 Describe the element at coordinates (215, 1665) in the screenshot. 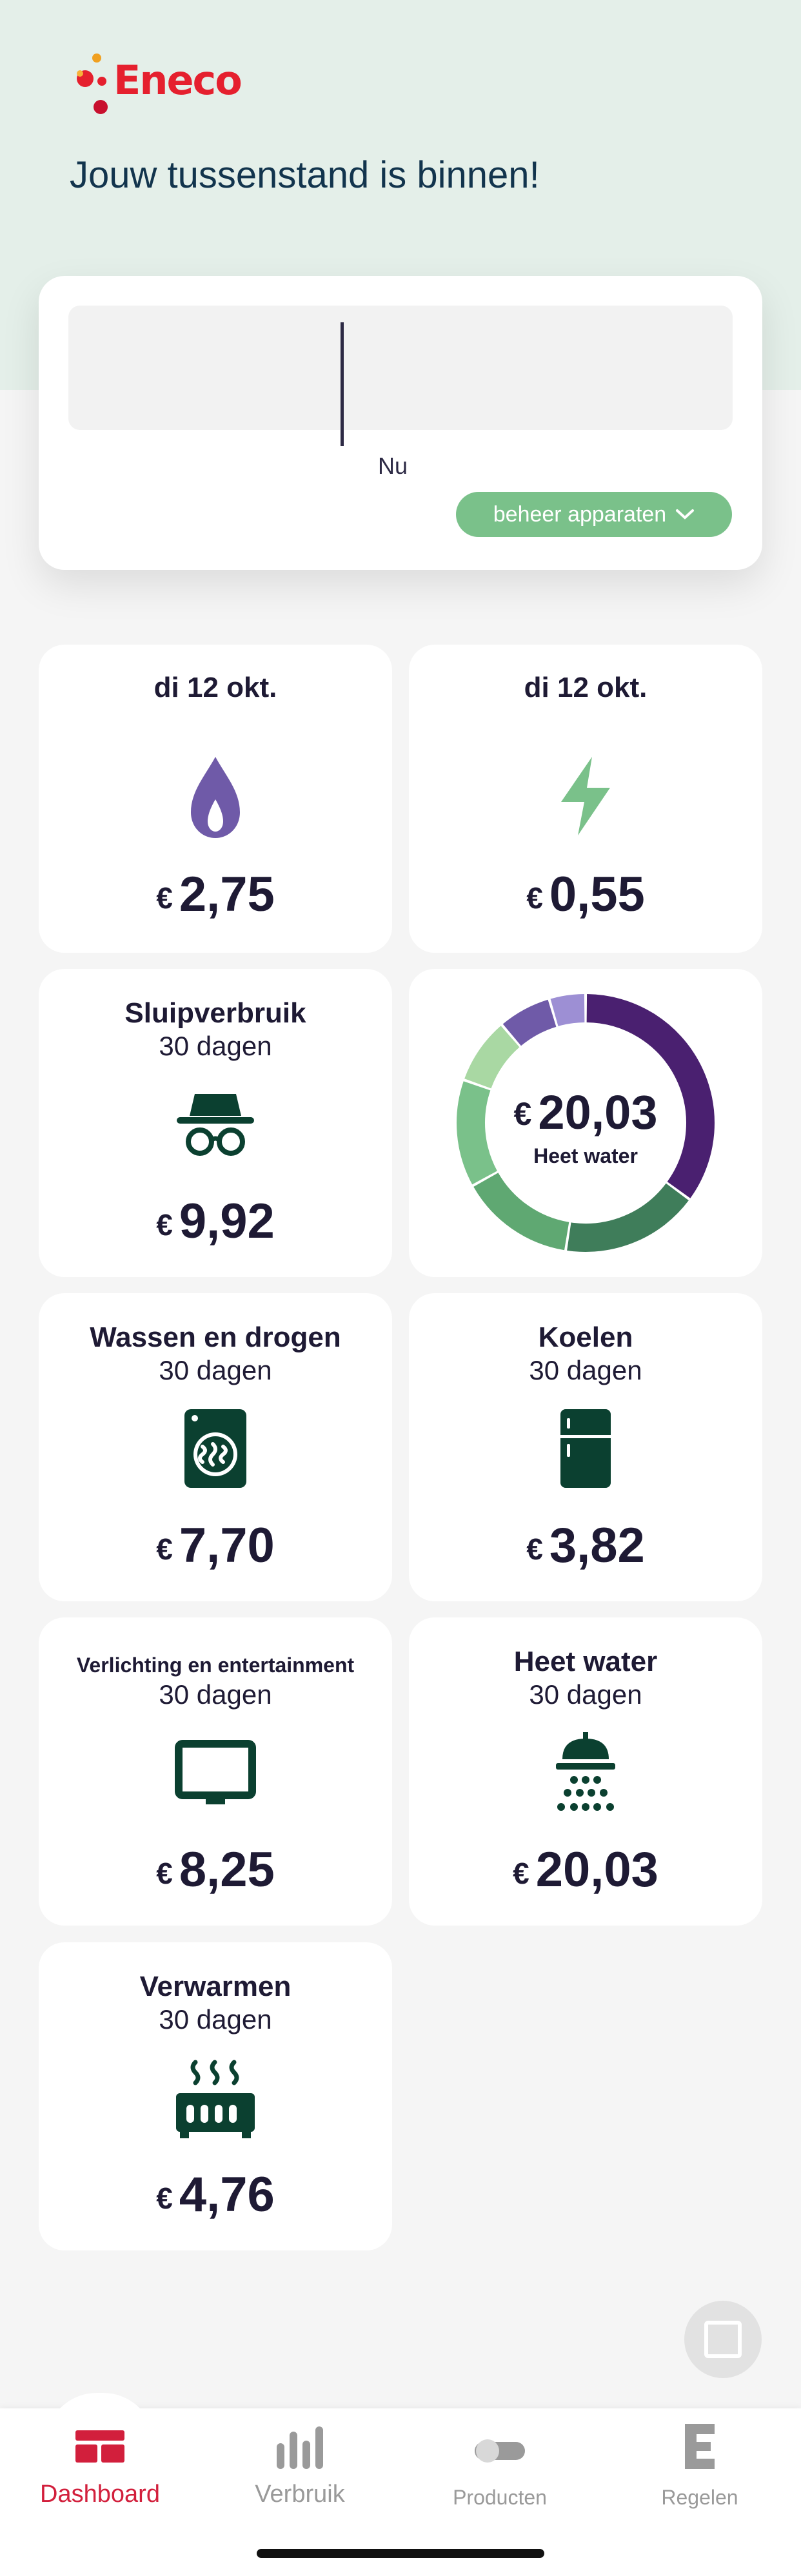

I see `card-title: Verlichting en entertainment` at that location.